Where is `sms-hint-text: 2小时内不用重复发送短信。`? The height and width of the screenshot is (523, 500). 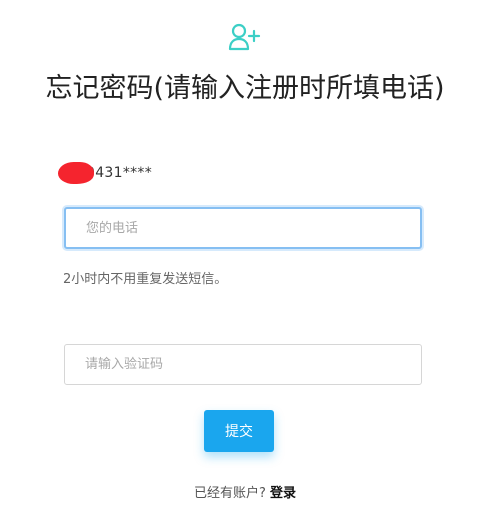 sms-hint-text: 2小时内不用重复发送短信。 is located at coordinates (145, 279).